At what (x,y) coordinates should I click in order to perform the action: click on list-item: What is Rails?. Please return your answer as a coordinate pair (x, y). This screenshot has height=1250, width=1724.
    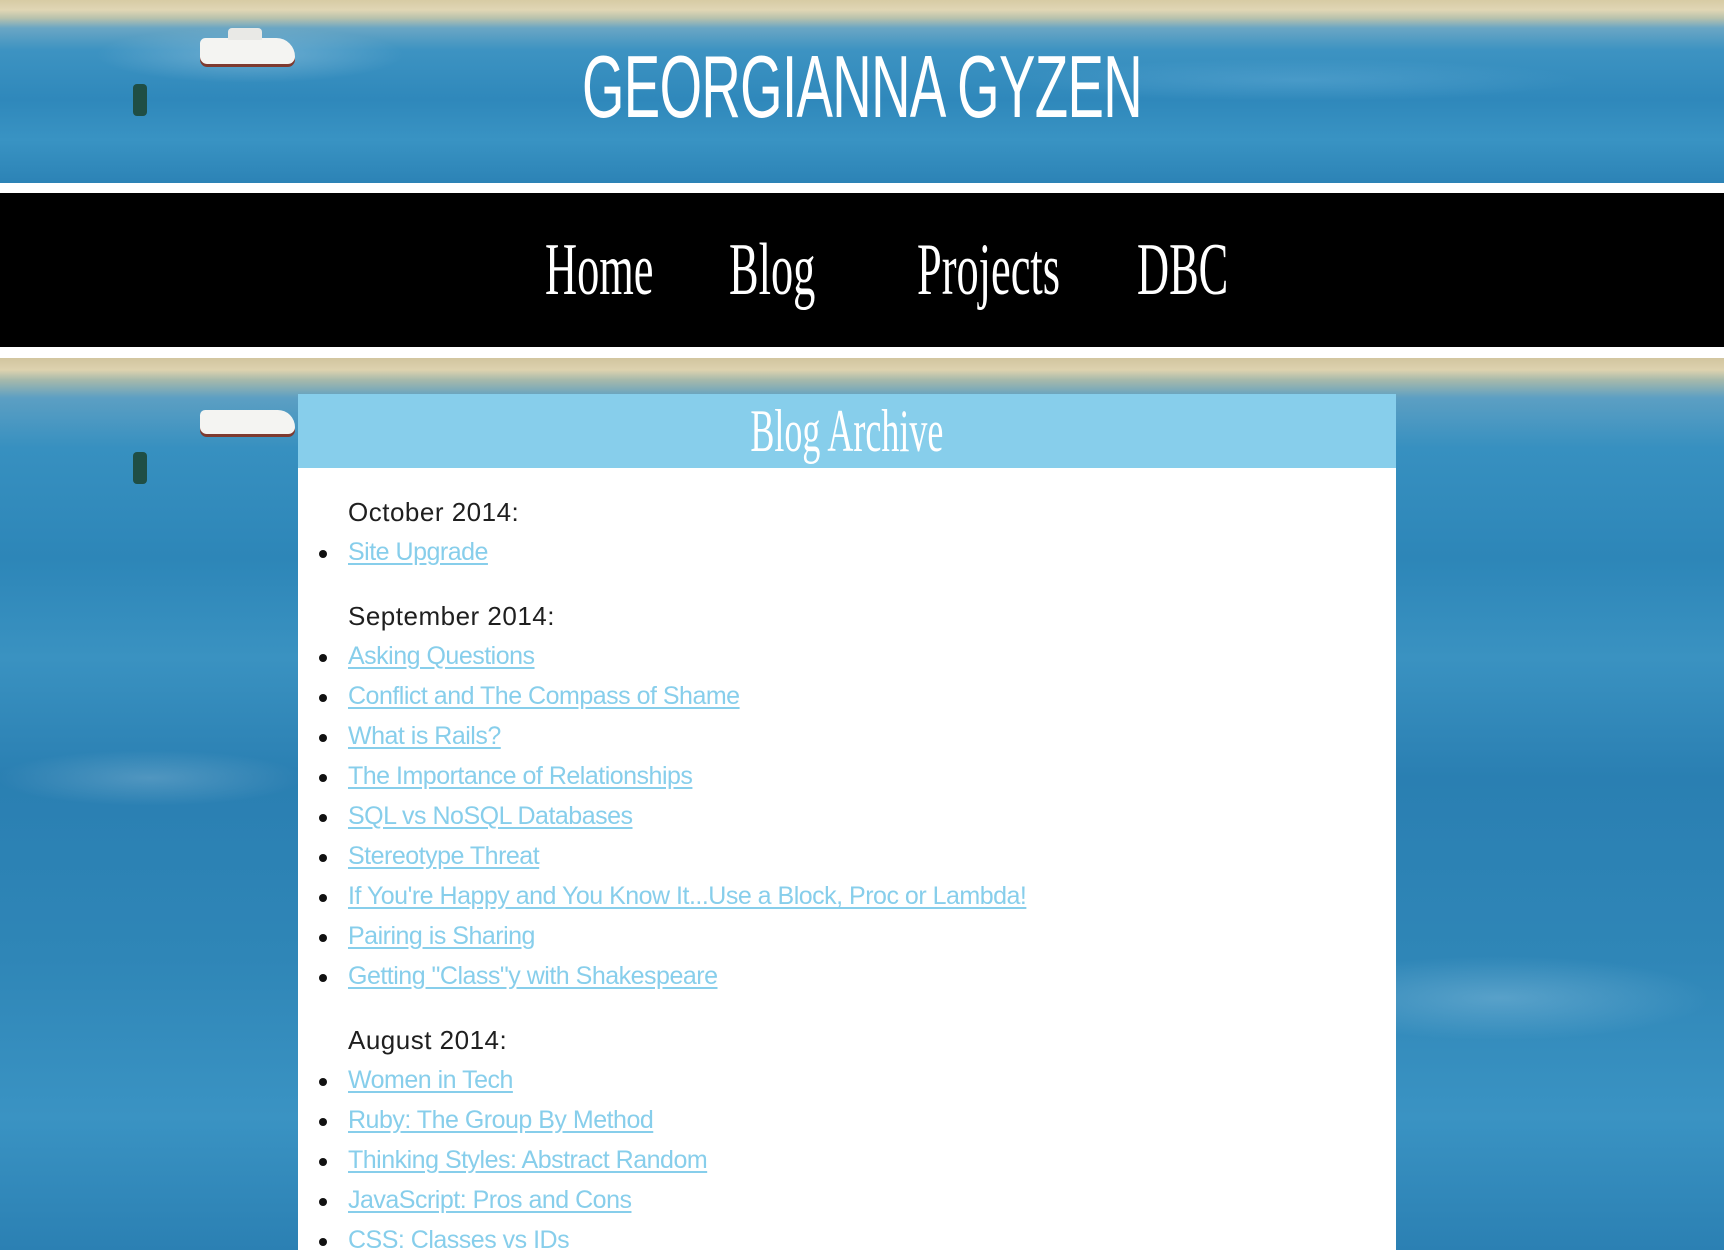
    Looking at the image, I should click on (857, 738).